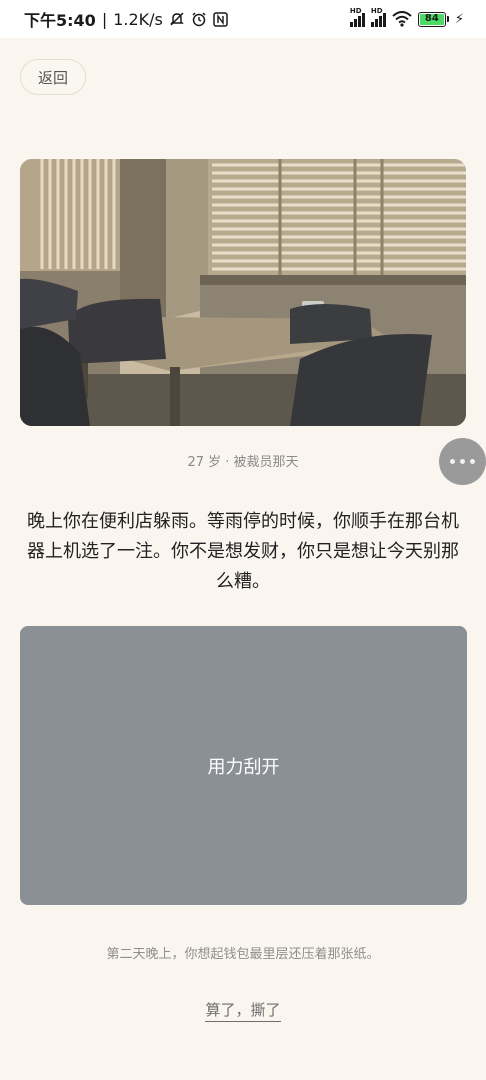 This screenshot has height=1080, width=486. What do you see at coordinates (177, 19) in the screenshot?
I see `mute-icon` at bounding box center [177, 19].